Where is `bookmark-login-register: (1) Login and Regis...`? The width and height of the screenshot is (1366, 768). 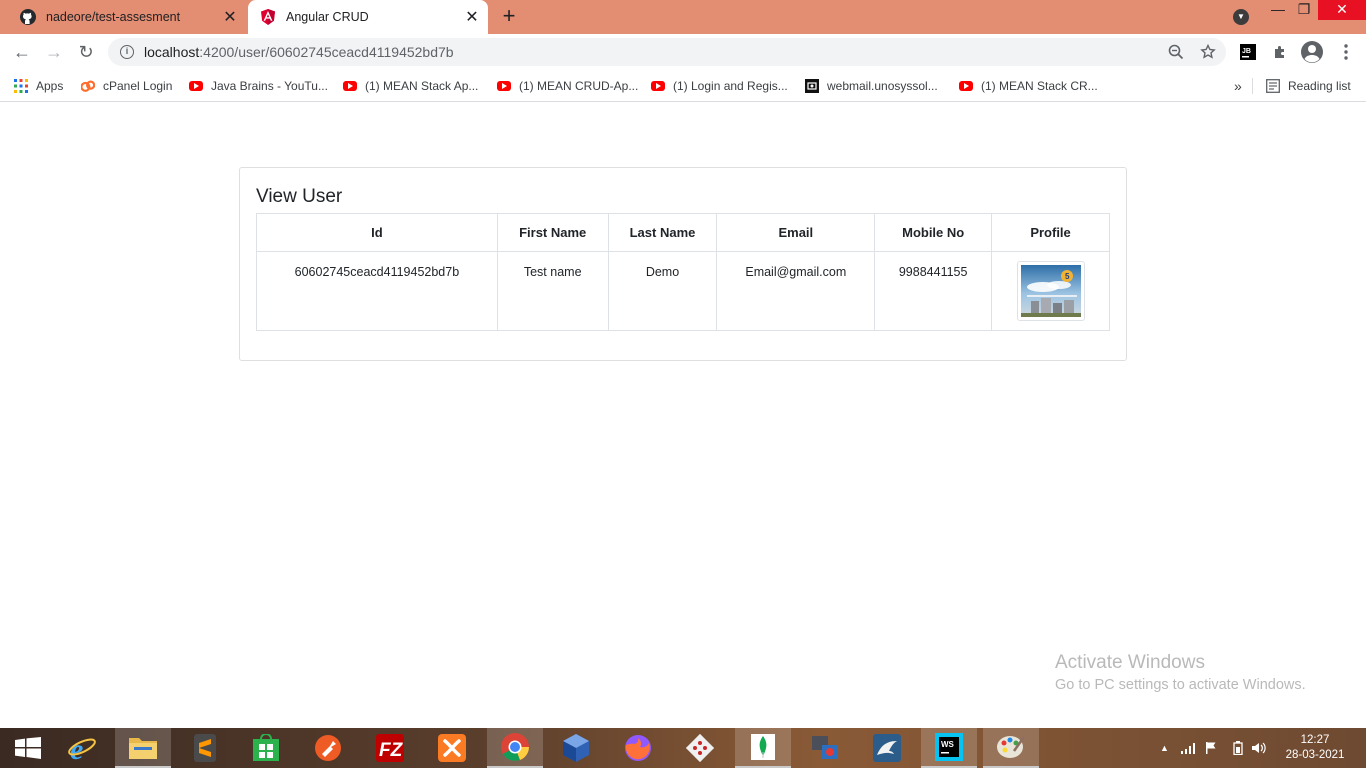 bookmark-login-register: (1) Login and Regis... is located at coordinates (719, 86).